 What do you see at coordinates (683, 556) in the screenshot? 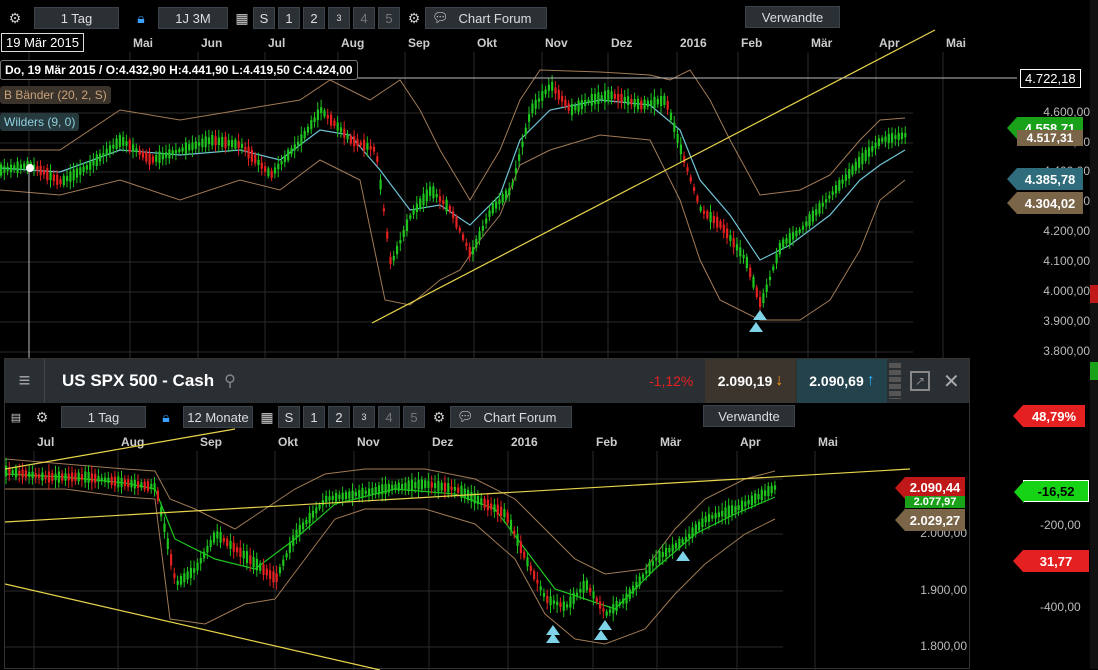
I see `signal-marker-icon` at bounding box center [683, 556].